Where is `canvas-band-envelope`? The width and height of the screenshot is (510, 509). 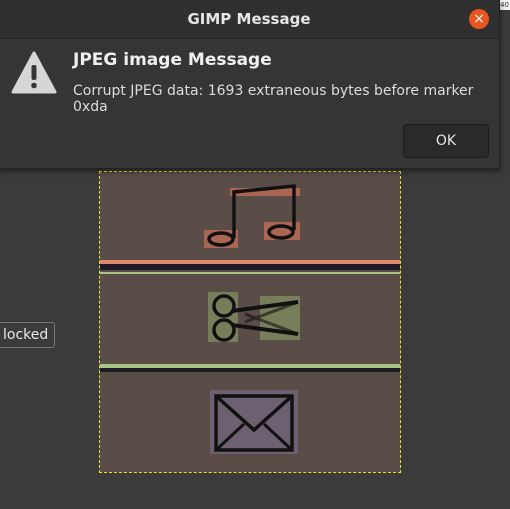 canvas-band-envelope is located at coordinates (250, 422).